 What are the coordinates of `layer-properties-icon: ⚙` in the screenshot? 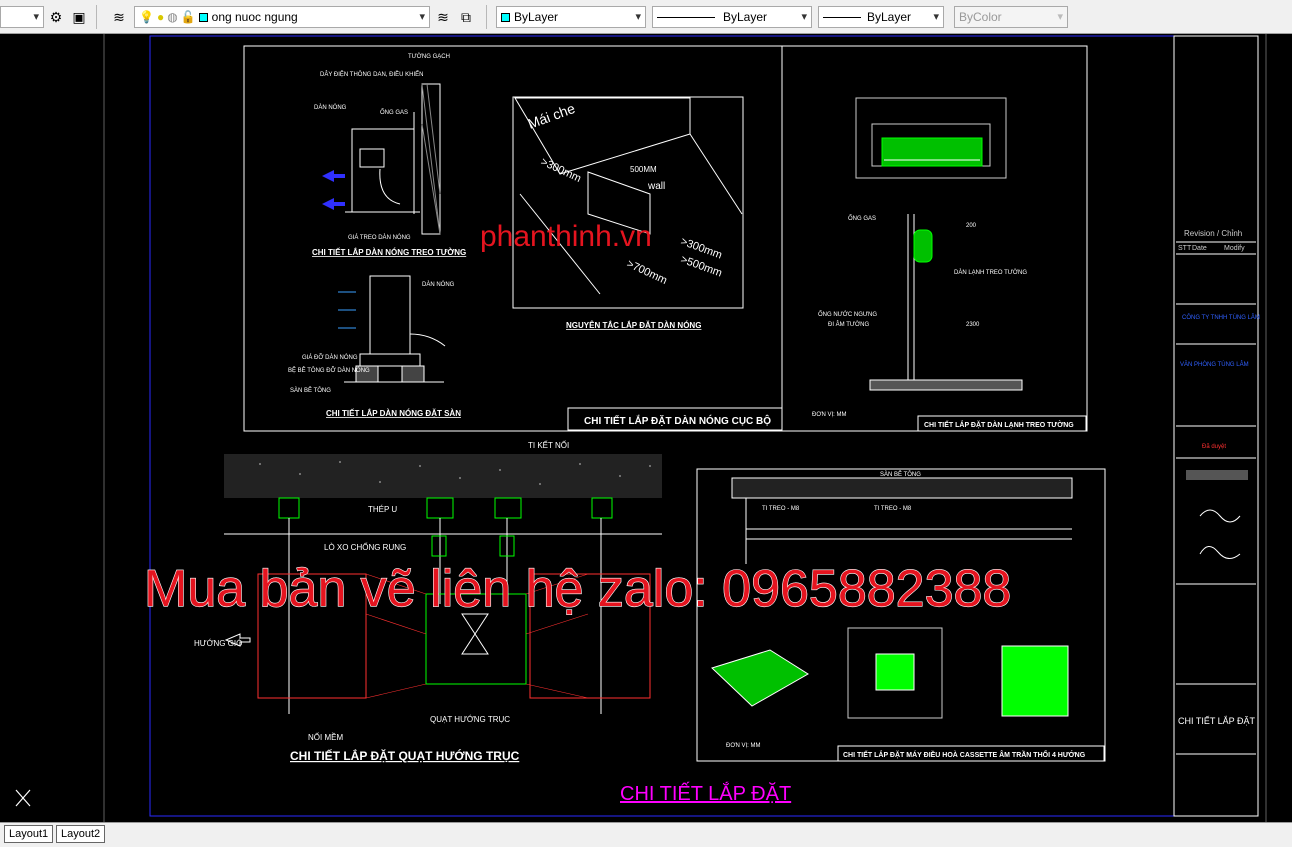 It's located at (56, 17).